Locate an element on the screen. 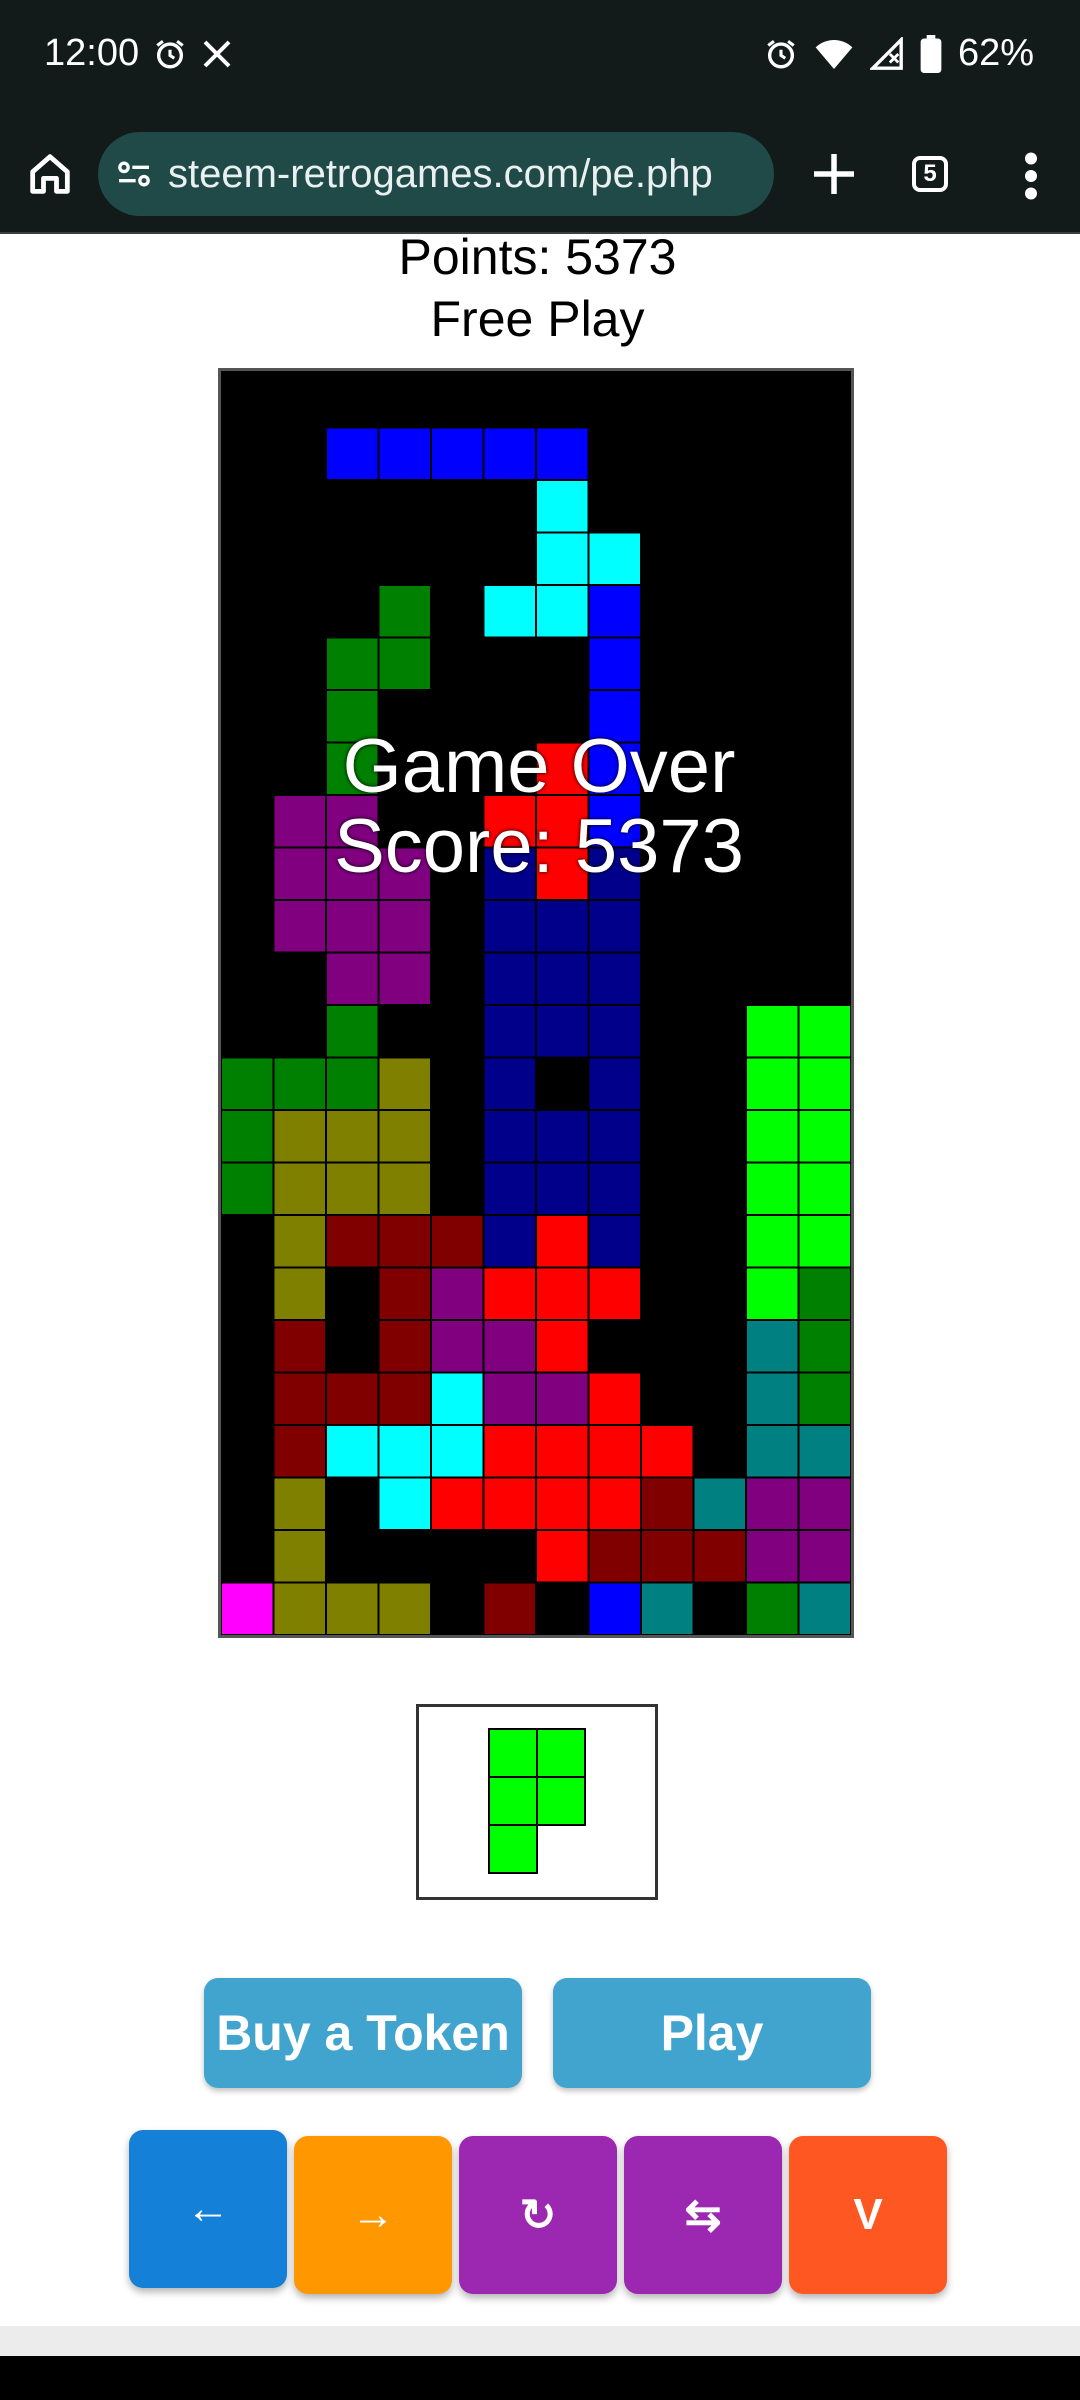  clock: 12:00 is located at coordinates (92, 53).